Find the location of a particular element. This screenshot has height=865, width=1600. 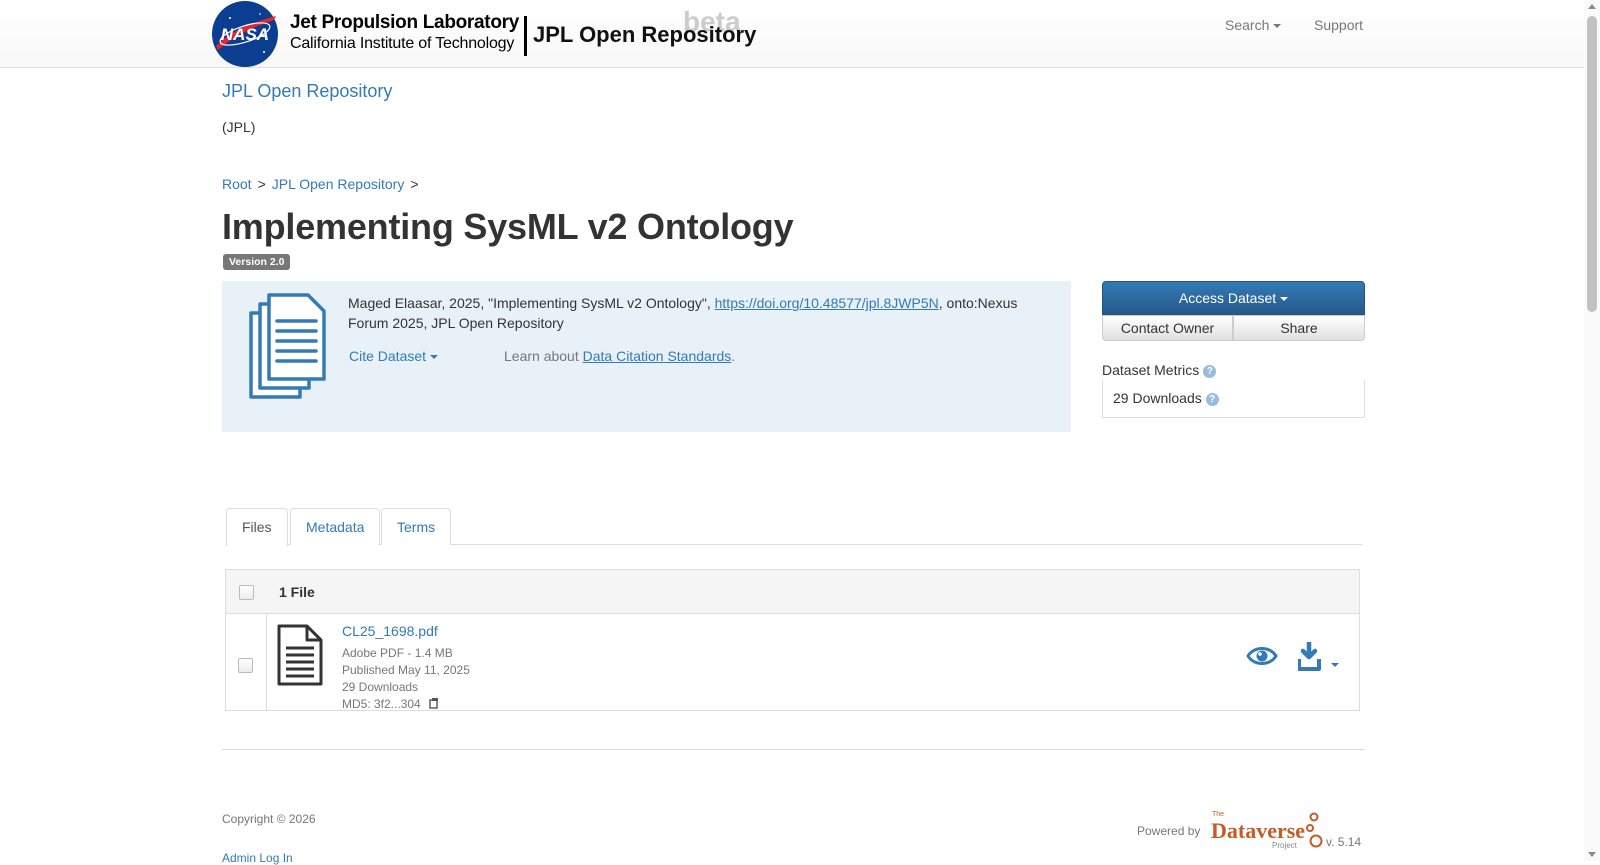

dataset-metrics-text: Dataset Metrics is located at coordinates (1151, 370).